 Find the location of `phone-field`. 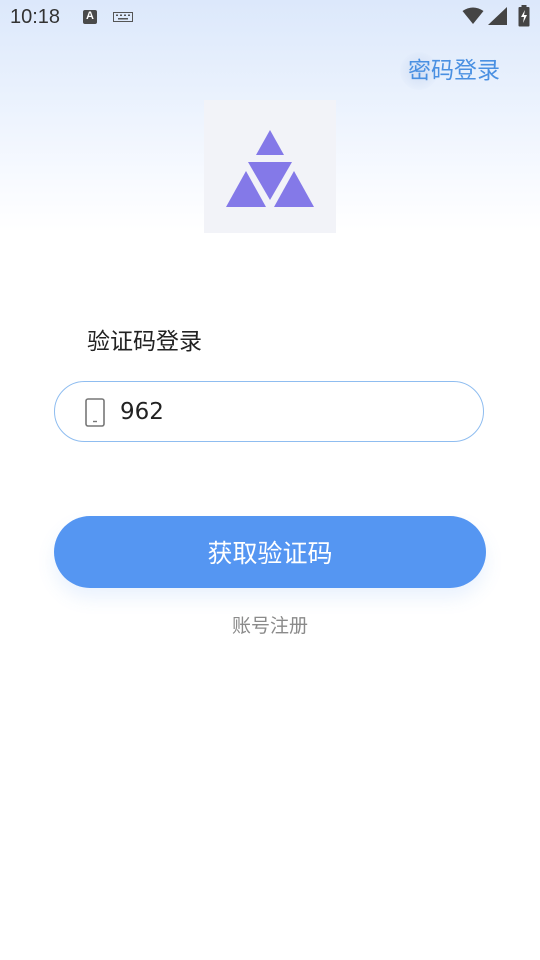

phone-field is located at coordinates (269, 411).